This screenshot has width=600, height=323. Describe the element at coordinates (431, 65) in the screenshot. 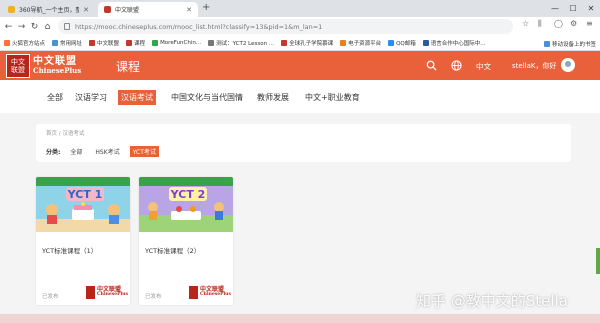

I see `search-icon` at that location.